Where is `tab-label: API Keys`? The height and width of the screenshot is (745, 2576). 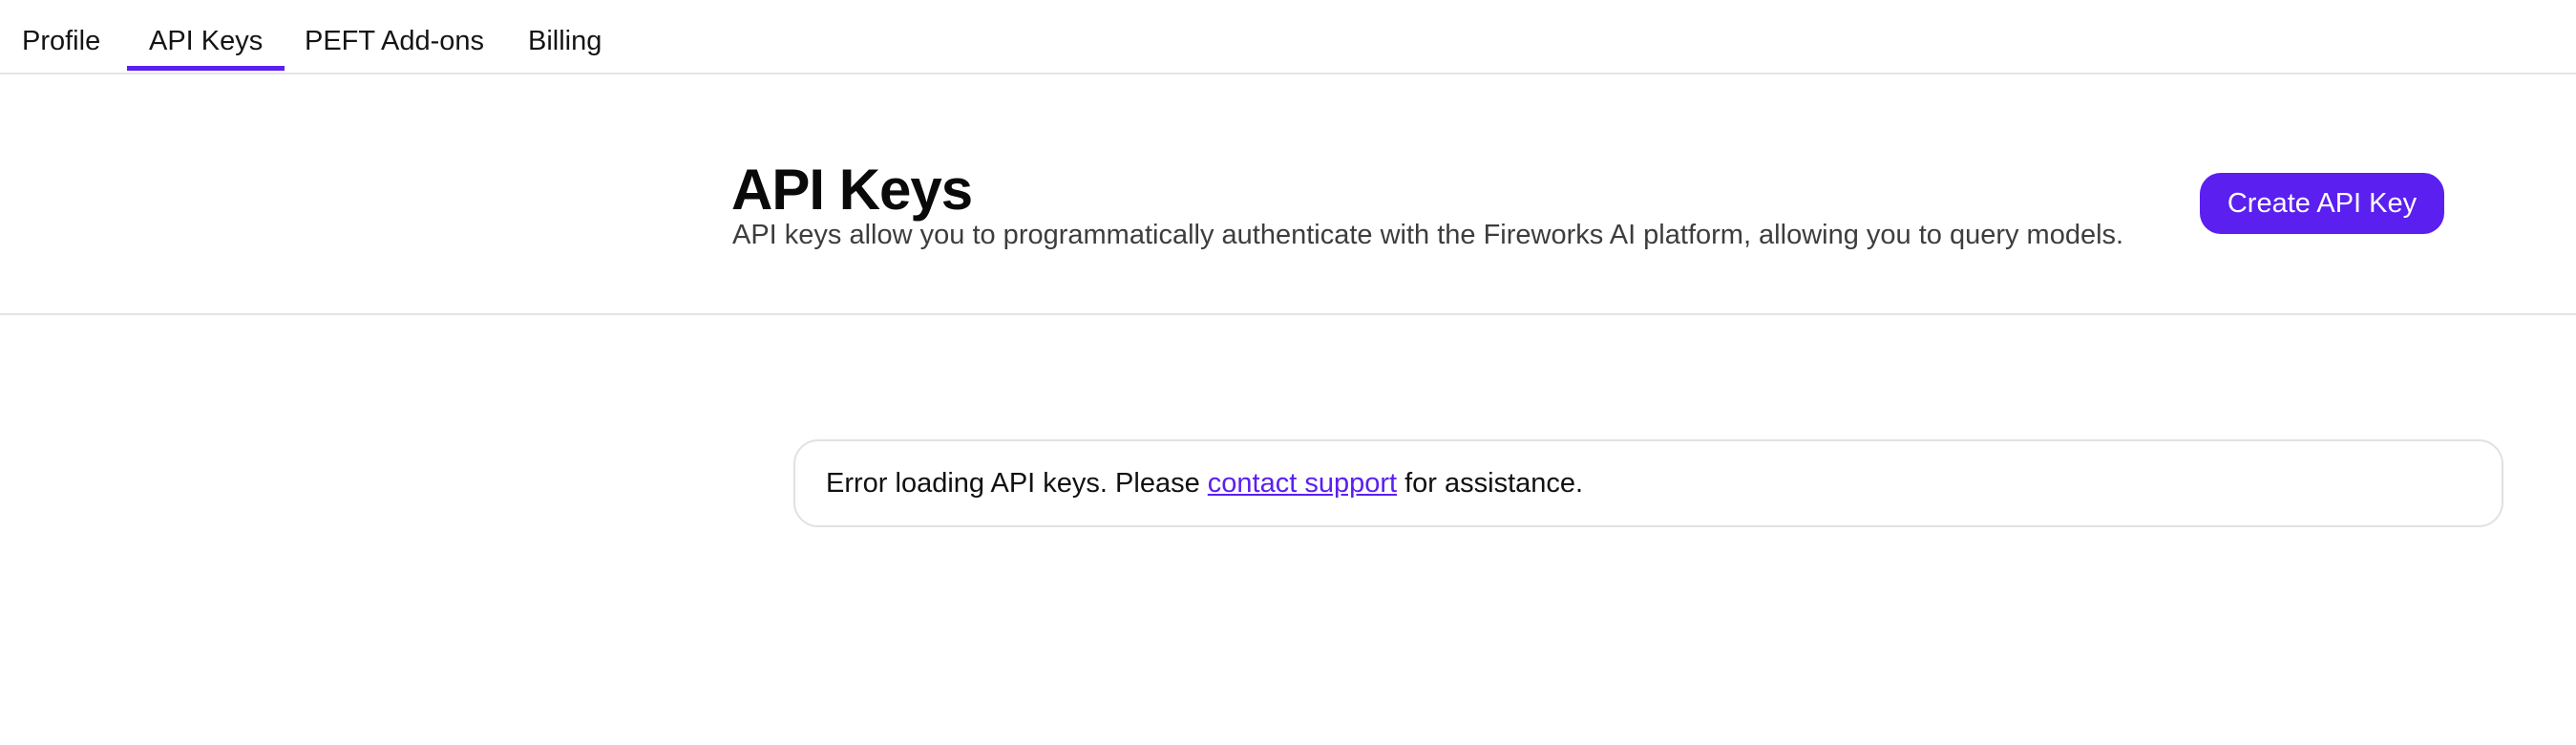 tab-label: API Keys is located at coordinates (206, 41).